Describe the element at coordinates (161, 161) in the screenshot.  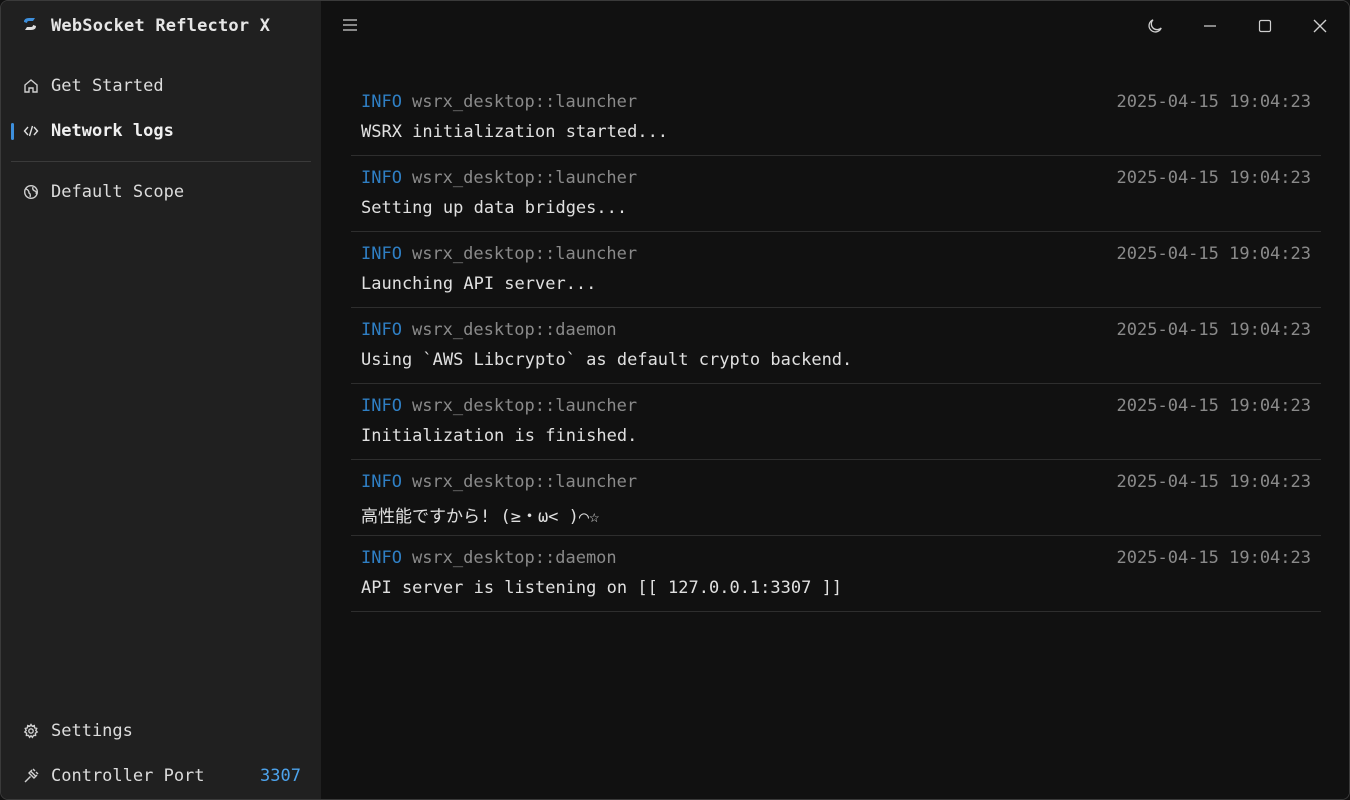
I see `sidebar-divider` at that location.